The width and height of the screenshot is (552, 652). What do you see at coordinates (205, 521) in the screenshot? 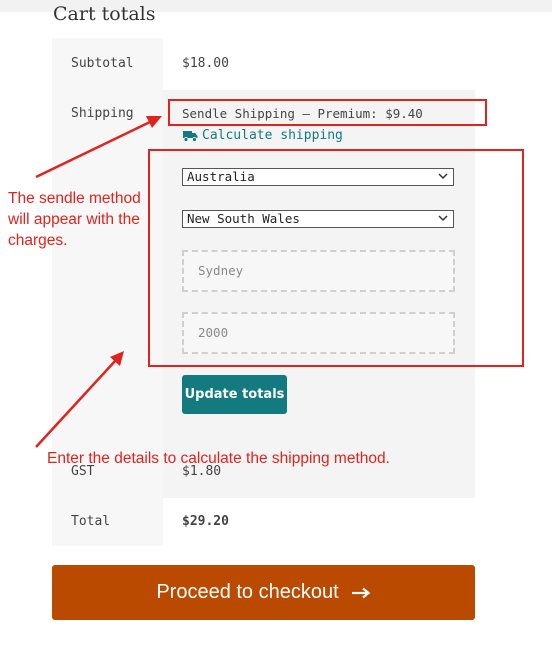
I see `total-value: $29.20` at bounding box center [205, 521].